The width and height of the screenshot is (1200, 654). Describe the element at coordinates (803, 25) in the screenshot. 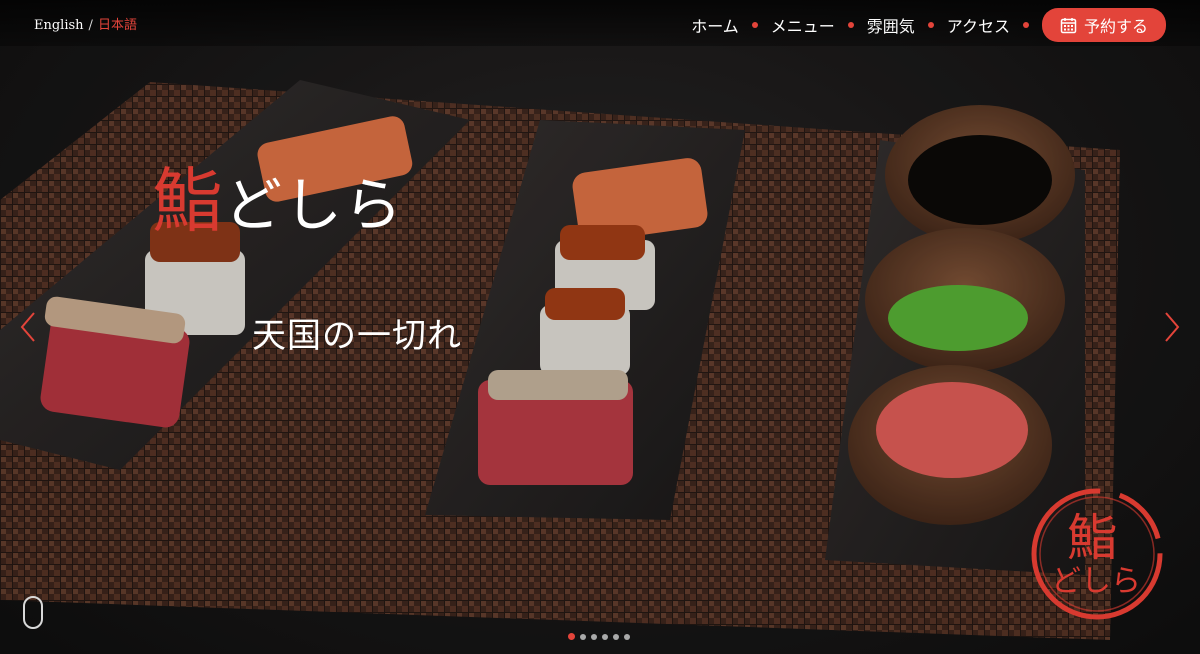

I see `nav-menu: メニュー` at that location.